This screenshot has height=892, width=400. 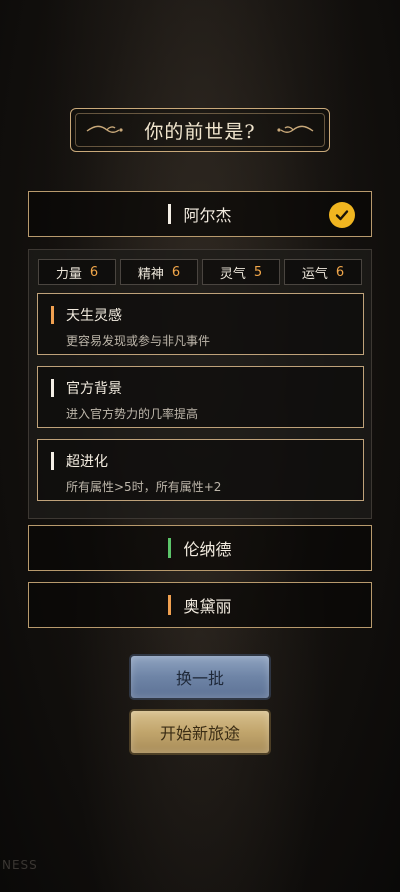 I want to click on stat-luck: 运气 6, so click(x=323, y=272).